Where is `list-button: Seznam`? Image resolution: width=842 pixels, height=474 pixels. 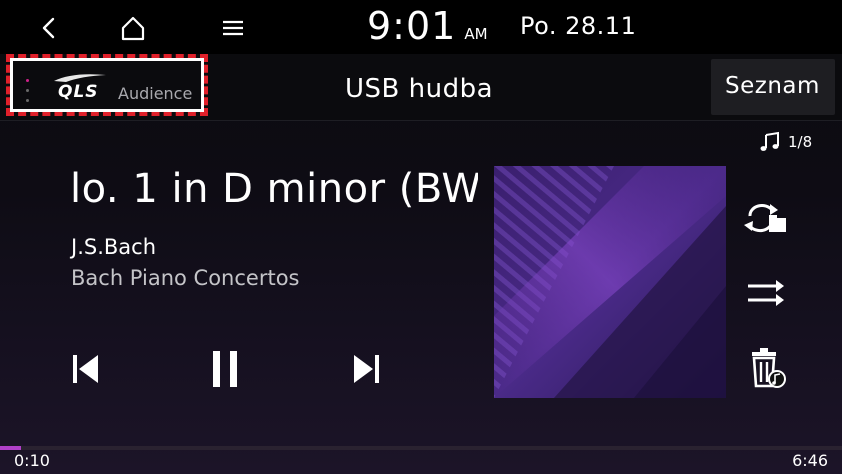 list-button: Seznam is located at coordinates (773, 87).